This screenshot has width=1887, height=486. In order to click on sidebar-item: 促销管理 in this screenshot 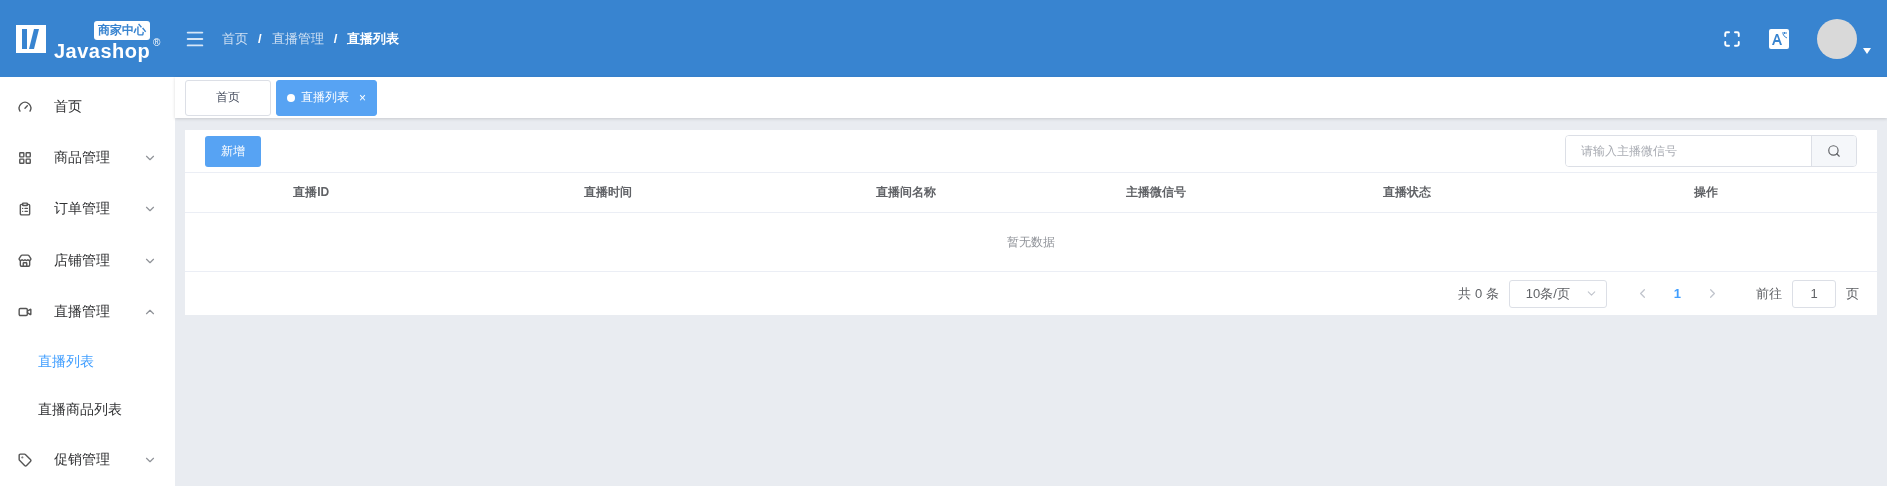, I will do `click(87, 460)`.